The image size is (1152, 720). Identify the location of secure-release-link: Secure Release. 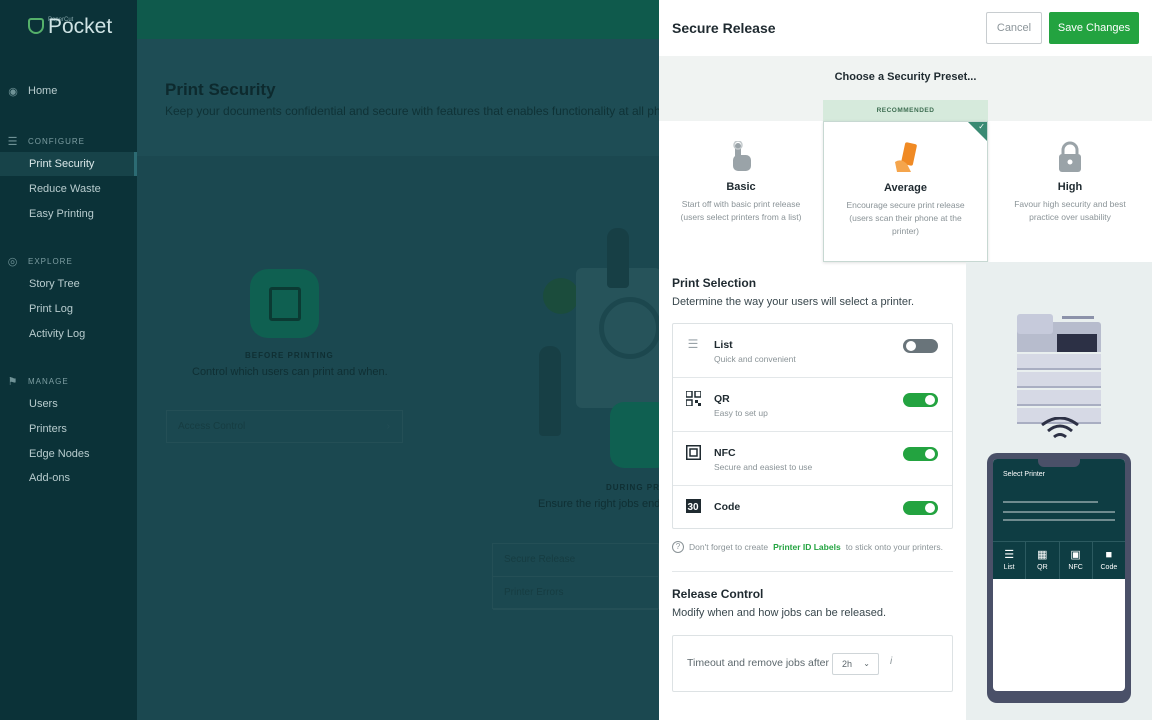
(575, 560).